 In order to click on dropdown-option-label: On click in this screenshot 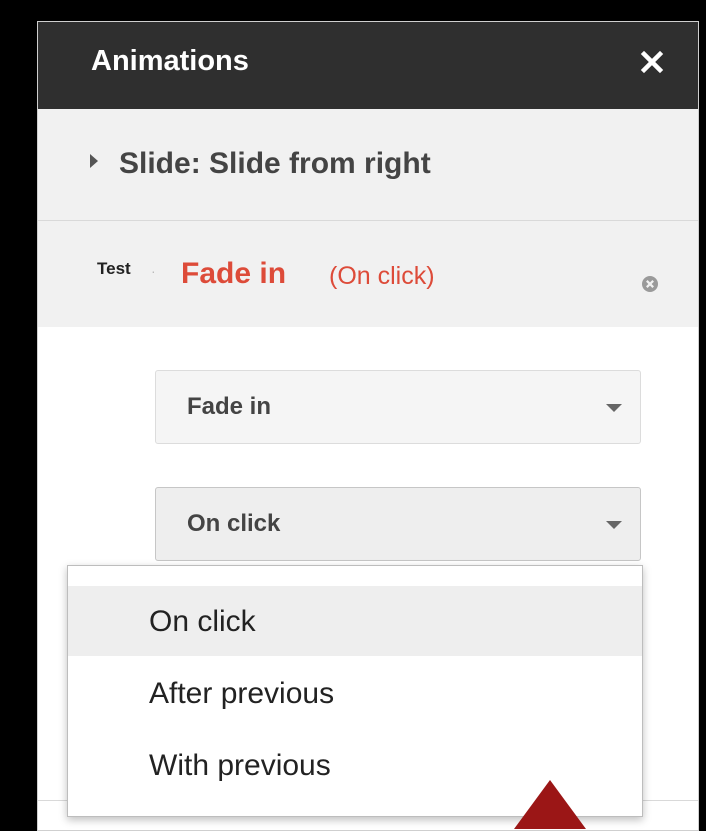, I will do `click(202, 621)`.